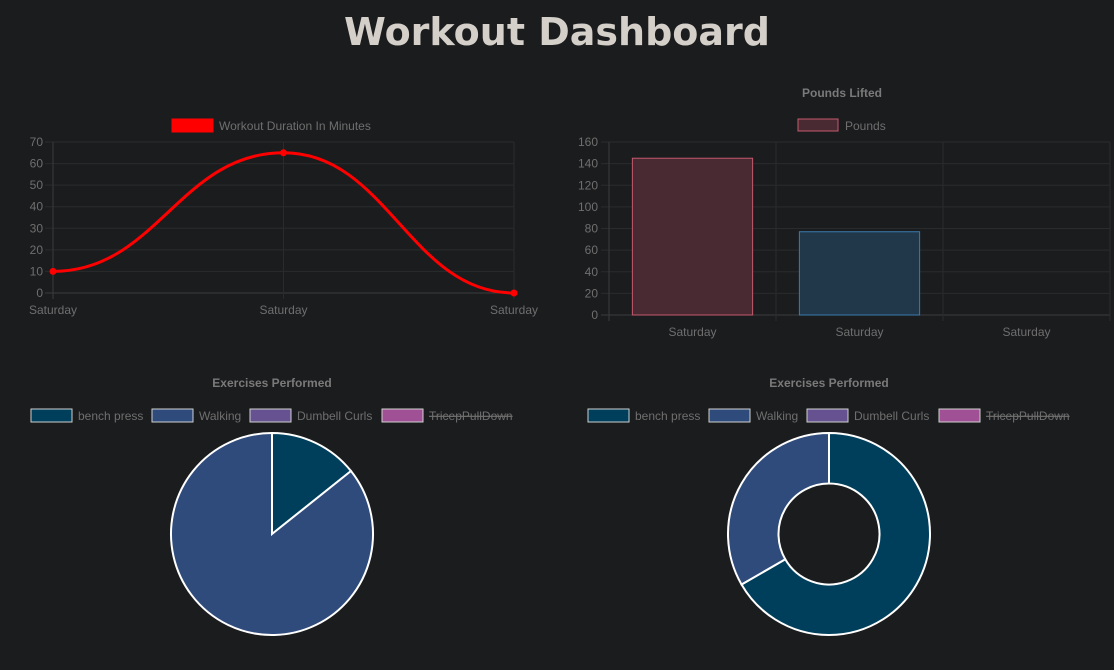 The width and height of the screenshot is (1114, 670). What do you see at coordinates (37, 142) in the screenshot?
I see `y-tick-label: 70` at bounding box center [37, 142].